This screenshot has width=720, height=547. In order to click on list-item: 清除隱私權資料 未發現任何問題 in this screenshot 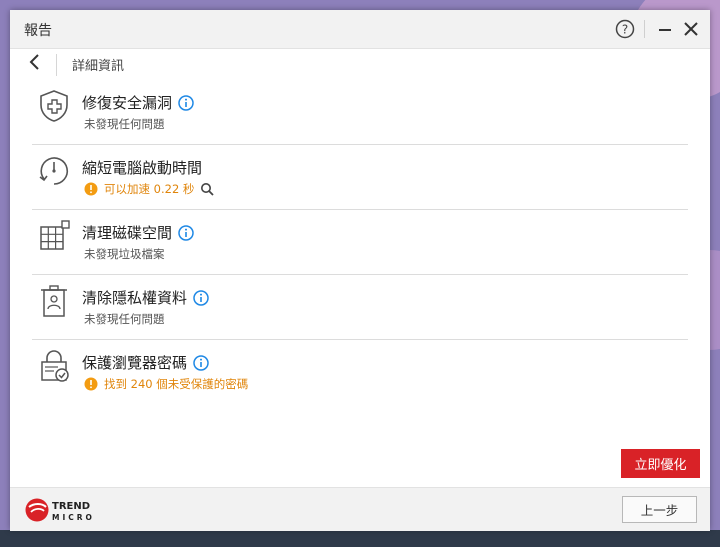, I will do `click(360, 307)`.